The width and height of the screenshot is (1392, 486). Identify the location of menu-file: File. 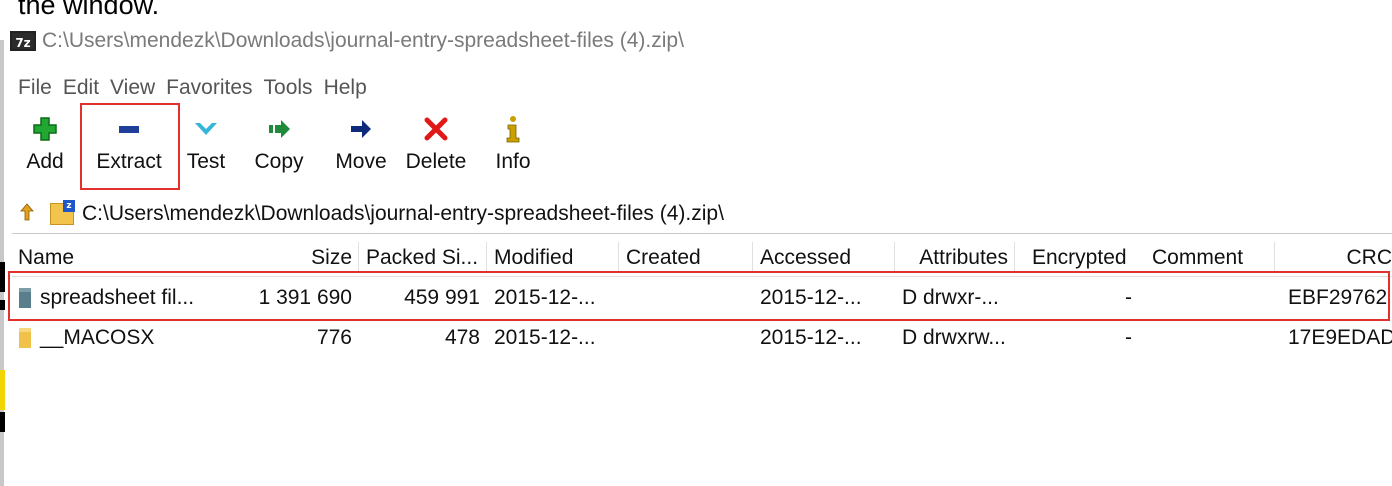
(35, 88).